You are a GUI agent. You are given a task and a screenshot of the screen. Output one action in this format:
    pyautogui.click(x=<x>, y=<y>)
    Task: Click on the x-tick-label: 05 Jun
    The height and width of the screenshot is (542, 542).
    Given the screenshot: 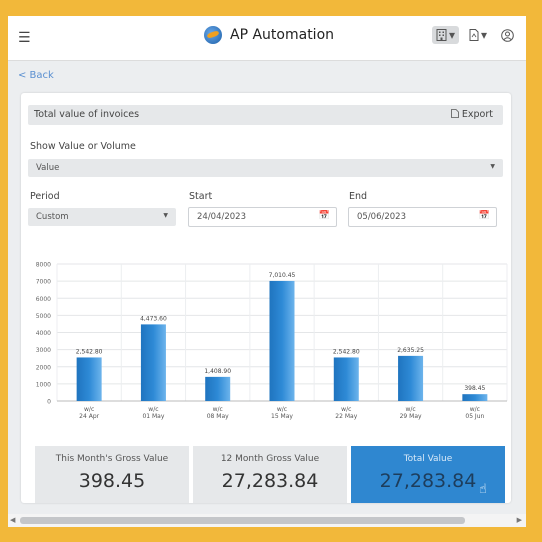 What is the action you would take?
    pyautogui.click(x=474, y=416)
    